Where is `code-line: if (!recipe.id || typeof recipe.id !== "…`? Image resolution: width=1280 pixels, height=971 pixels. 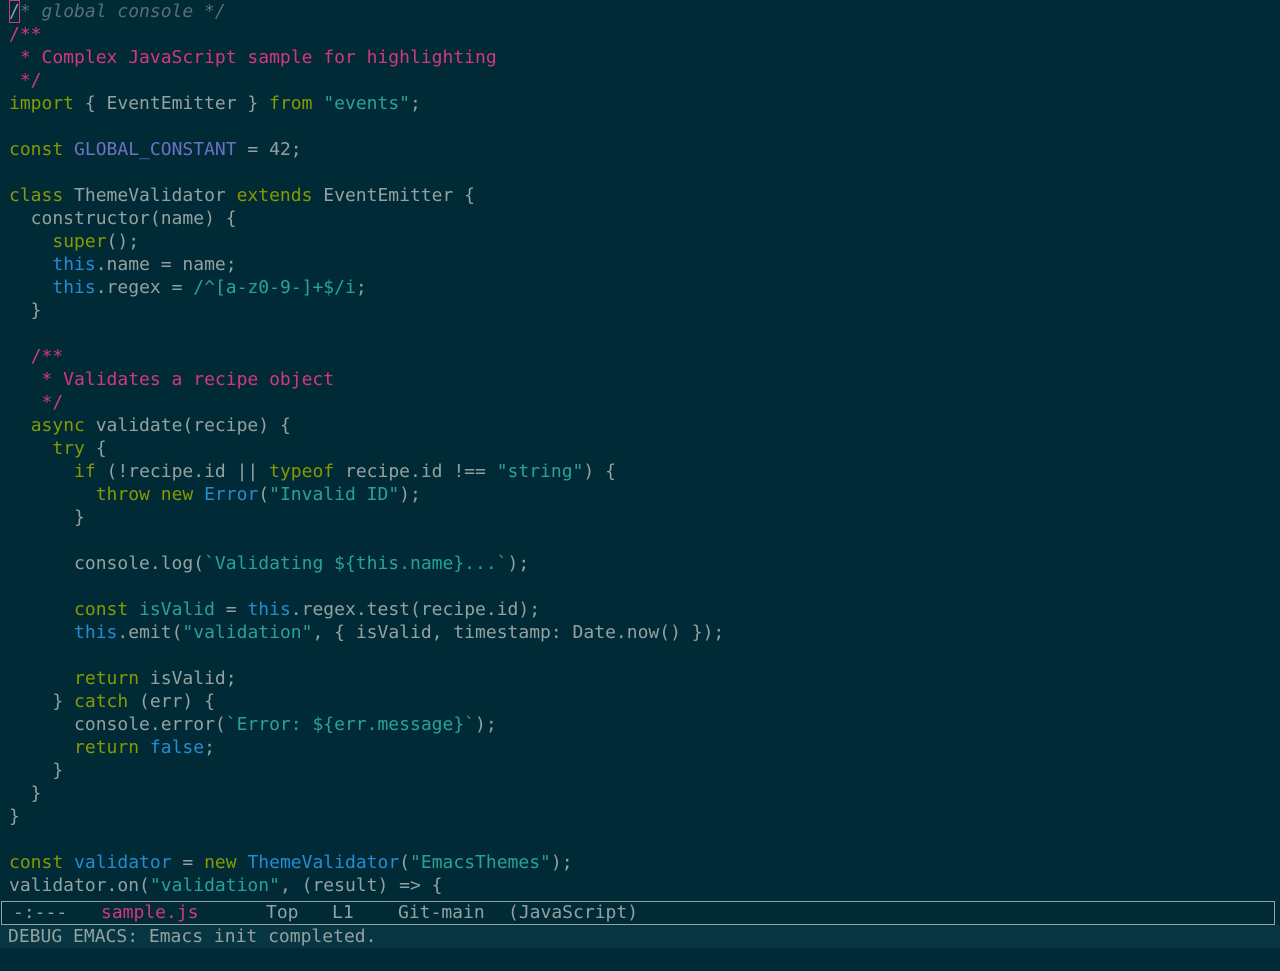
code-line: if (!recipe.id || typeof recipe.id !== "… is located at coordinates (312, 471).